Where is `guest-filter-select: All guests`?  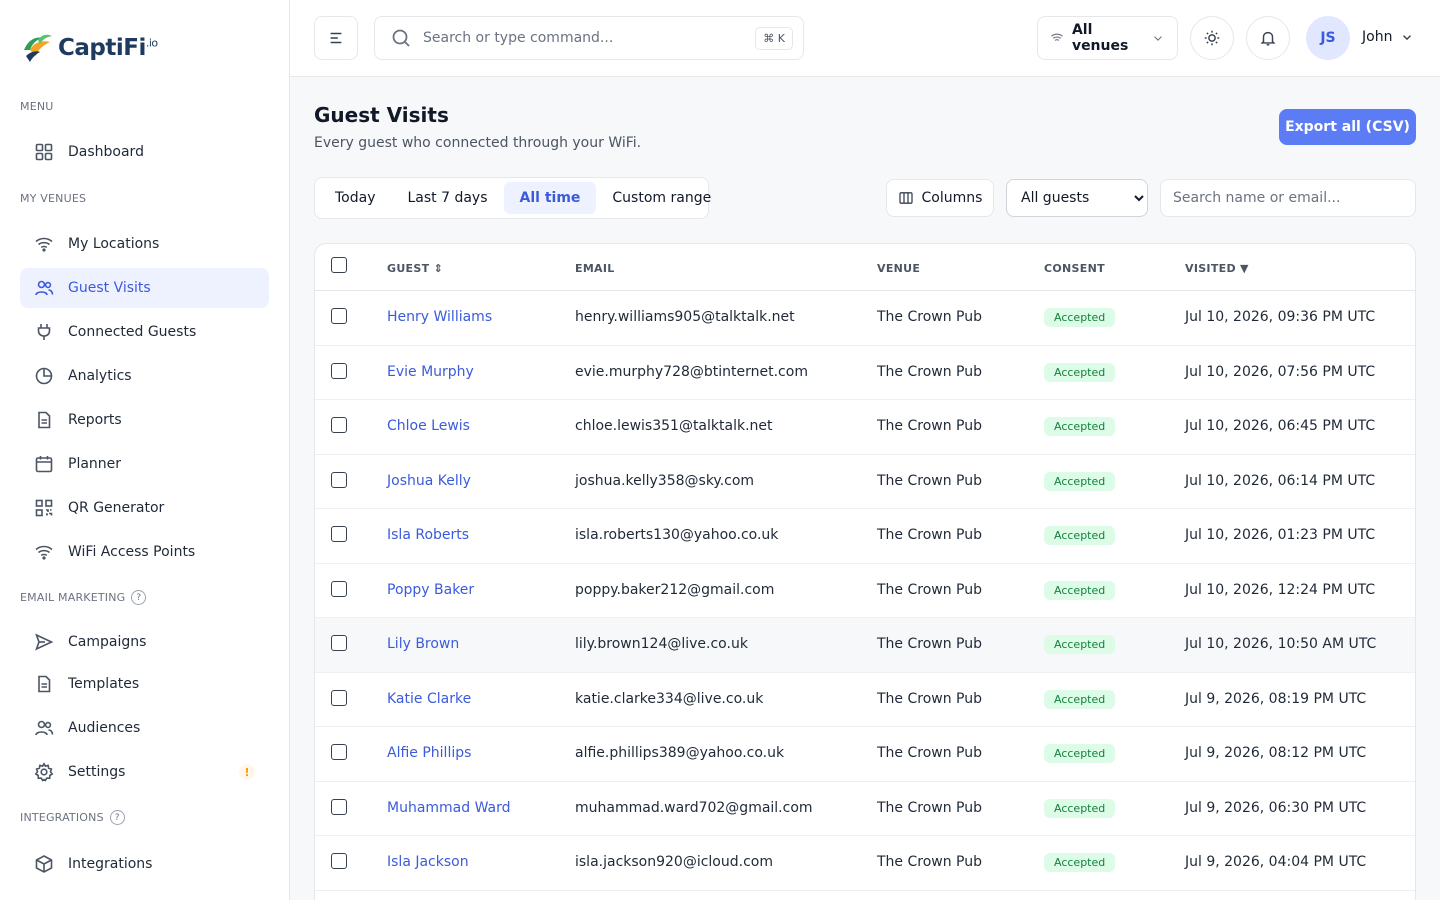
guest-filter-select: All guests is located at coordinates (1077, 198).